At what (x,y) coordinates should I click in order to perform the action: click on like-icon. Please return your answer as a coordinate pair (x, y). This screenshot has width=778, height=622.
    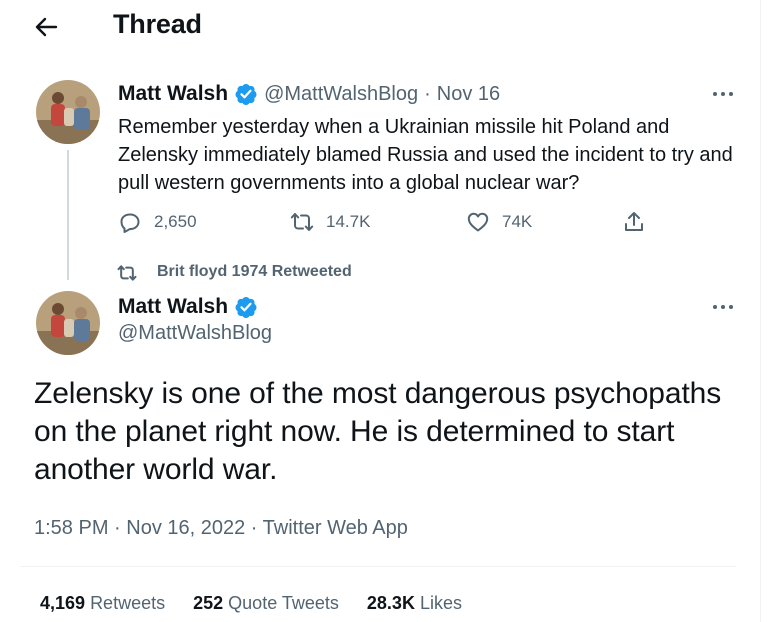
    Looking at the image, I should click on (478, 222).